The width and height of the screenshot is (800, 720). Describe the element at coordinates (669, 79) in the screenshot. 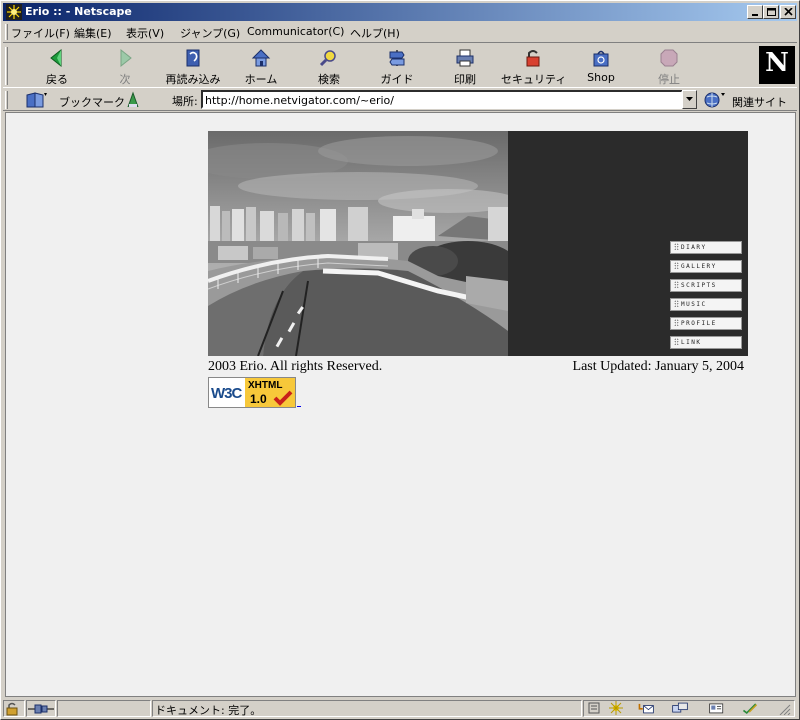

I see `stop-label: 停止` at that location.